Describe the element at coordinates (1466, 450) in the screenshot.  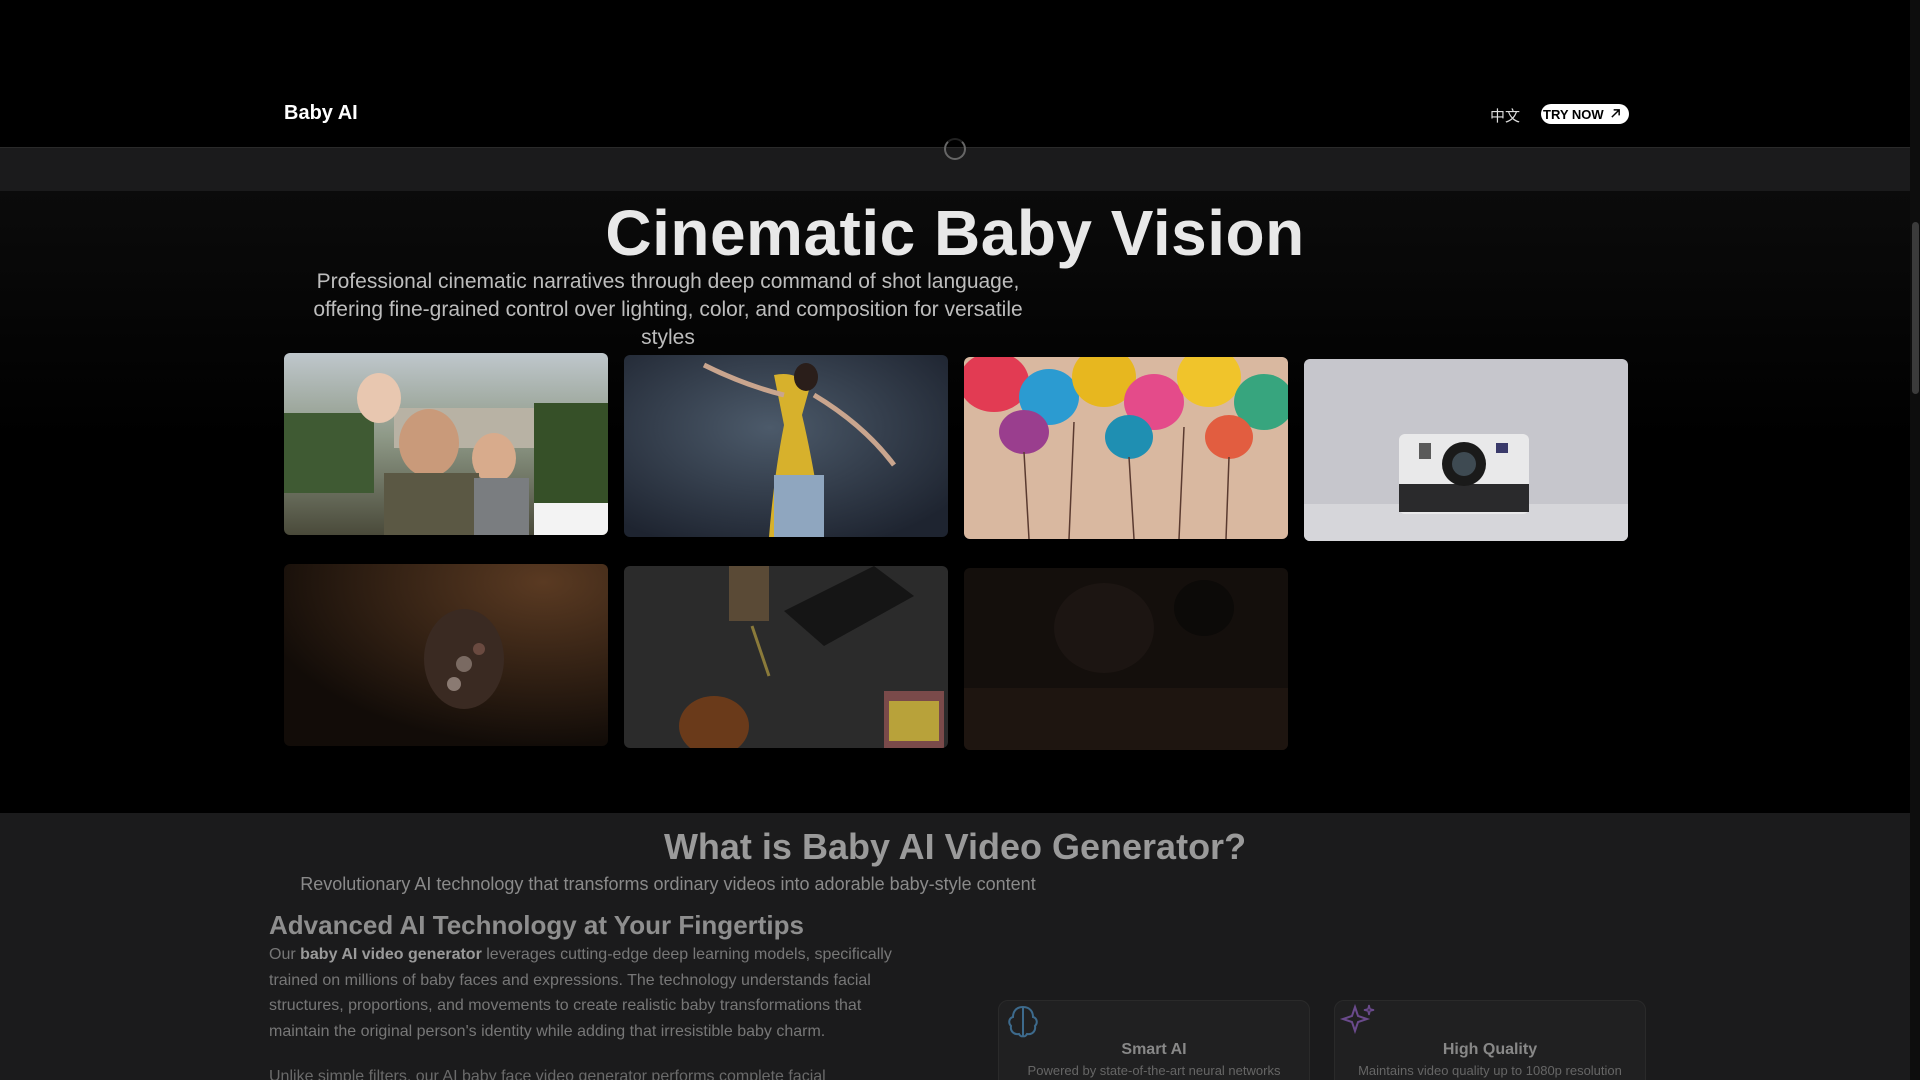
I see `gallery-item-camera` at that location.